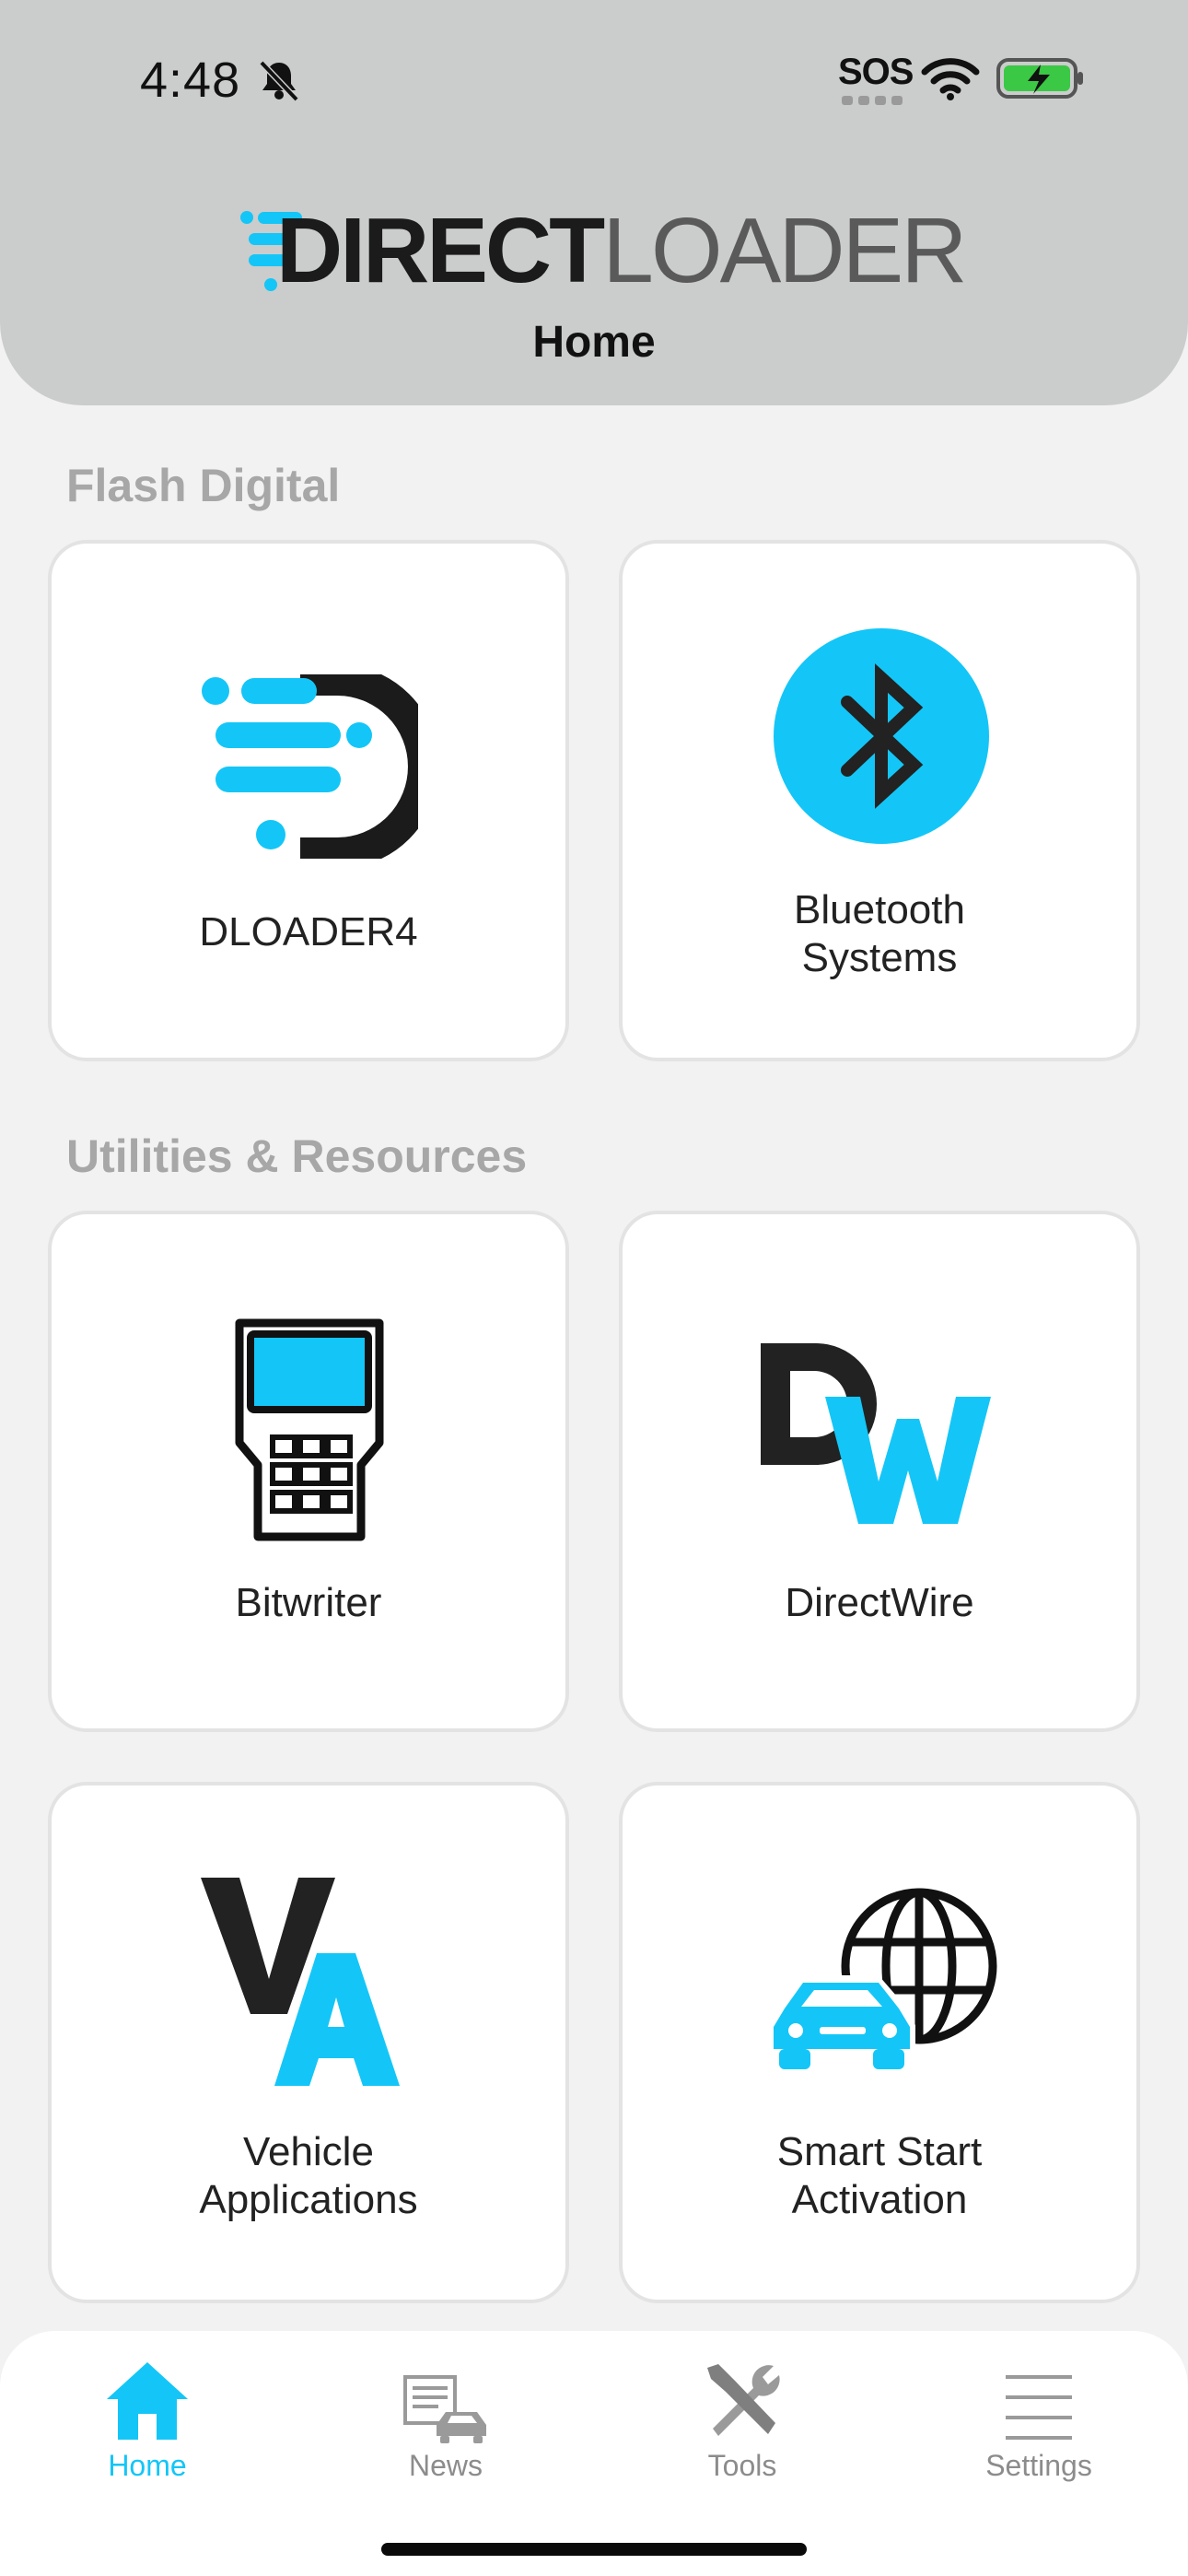 The width and height of the screenshot is (1188, 2576). I want to click on bitwriter-device-icon, so click(309, 1429).